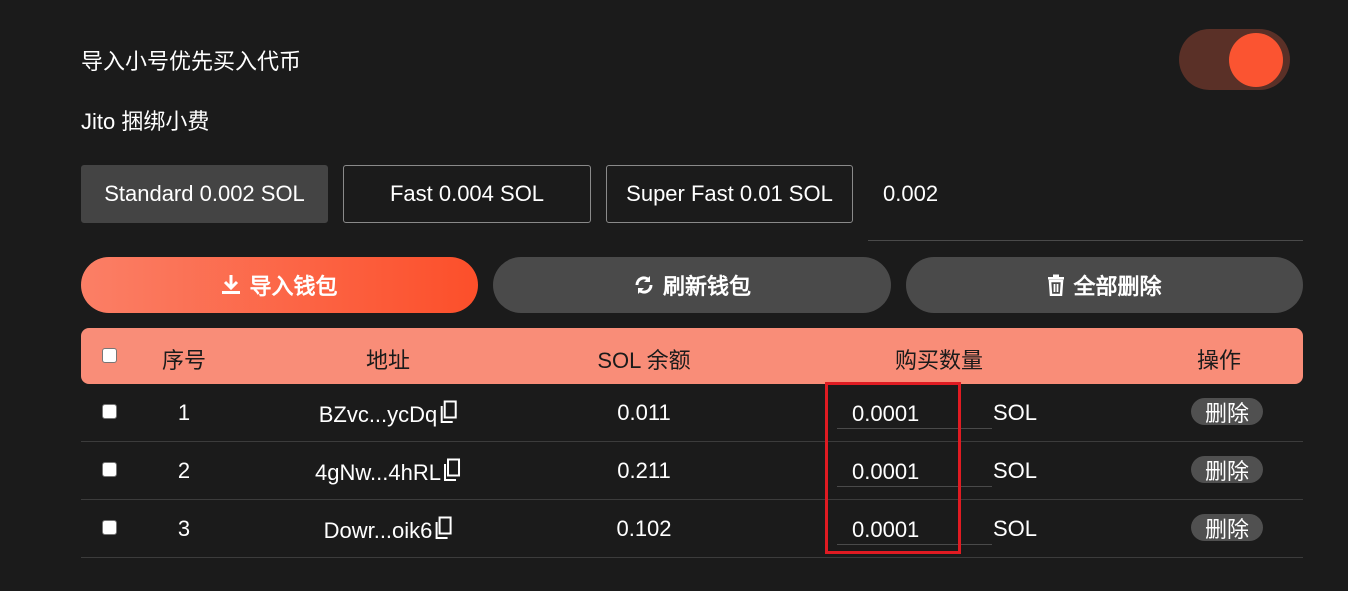  I want to click on delete-all-button: 全部删除, so click(1104, 285).